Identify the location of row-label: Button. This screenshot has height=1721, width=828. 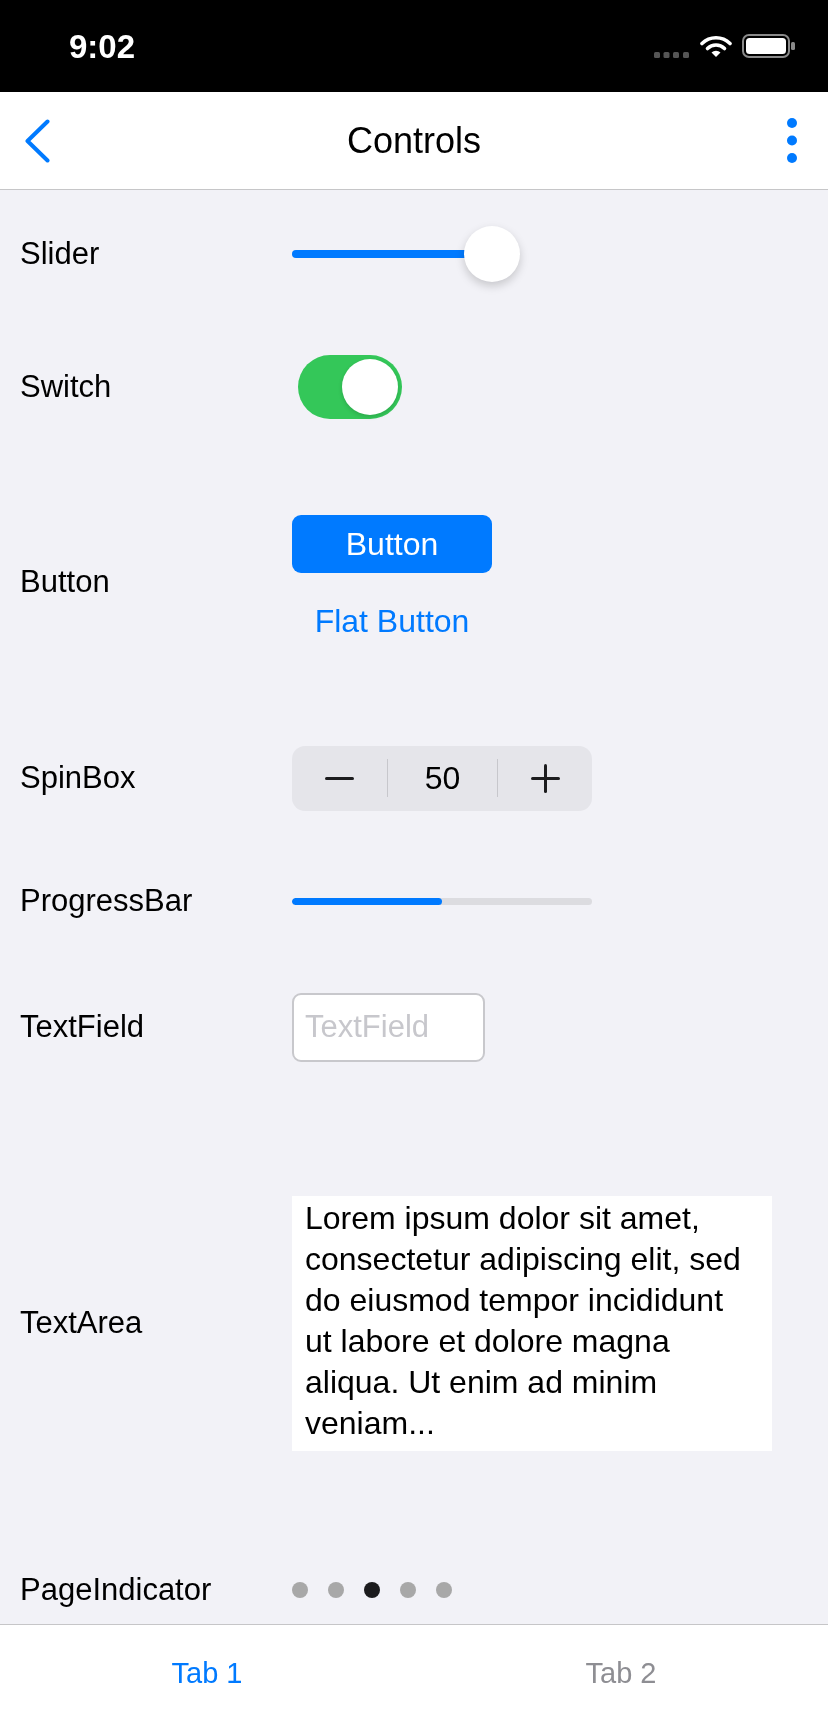
(65, 581).